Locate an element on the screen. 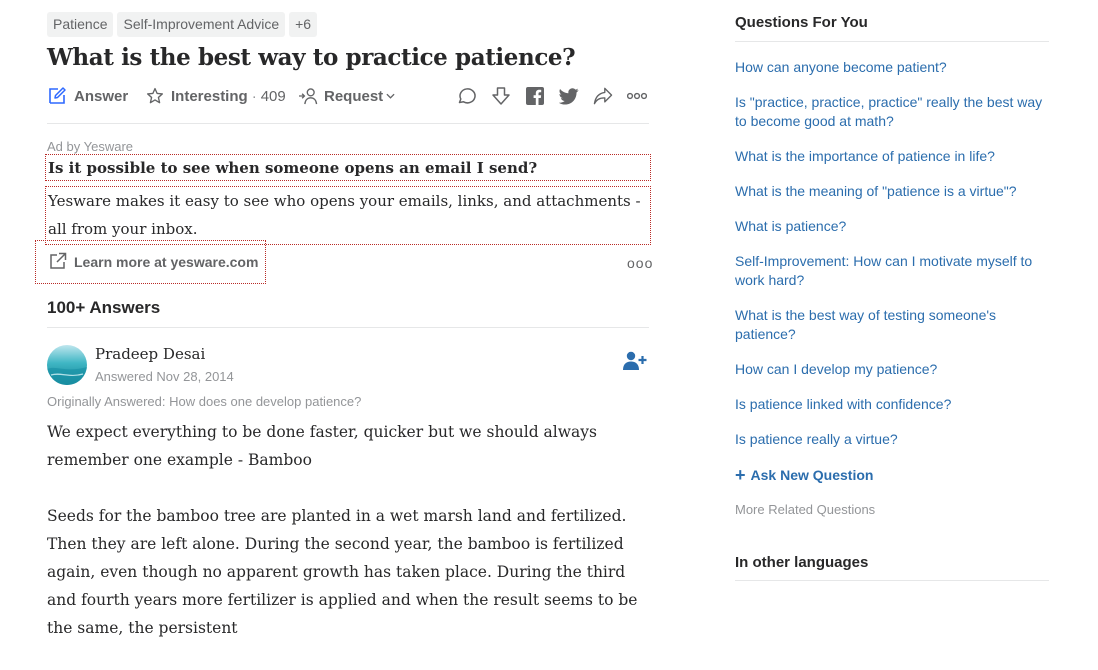 The width and height of the screenshot is (1098, 670). topic-tag-self-improvement: Self-Improvement Advice is located at coordinates (201, 24).